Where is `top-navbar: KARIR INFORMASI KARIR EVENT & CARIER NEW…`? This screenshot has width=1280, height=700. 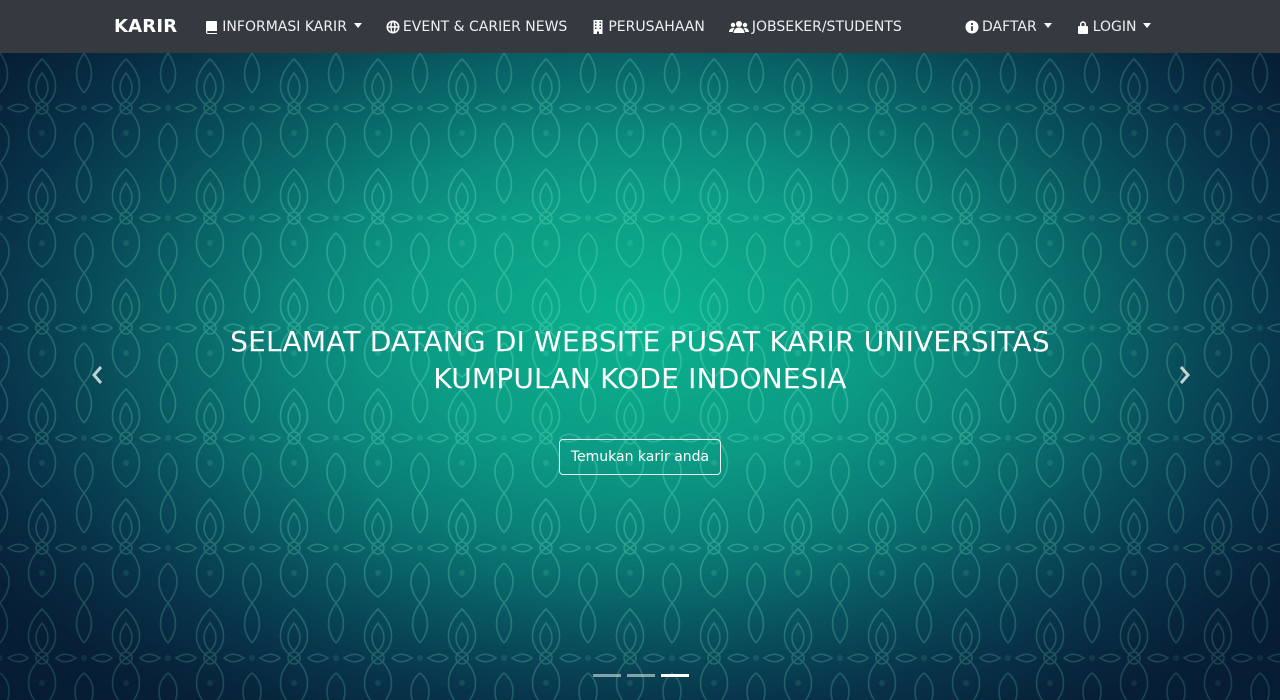 top-navbar: KARIR INFORMASI KARIR EVENT & CARIER NEW… is located at coordinates (640, 26).